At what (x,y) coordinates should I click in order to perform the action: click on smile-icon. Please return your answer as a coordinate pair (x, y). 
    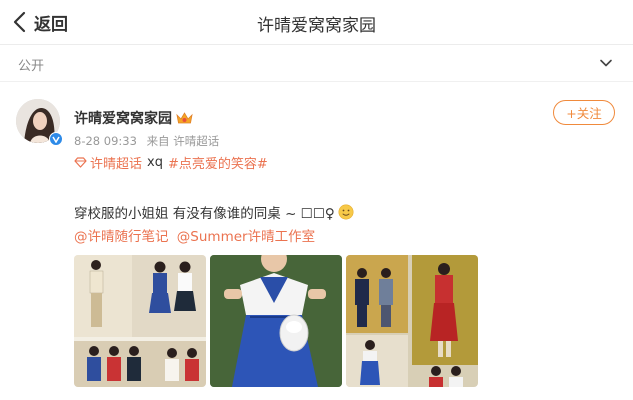
    Looking at the image, I should click on (346, 212).